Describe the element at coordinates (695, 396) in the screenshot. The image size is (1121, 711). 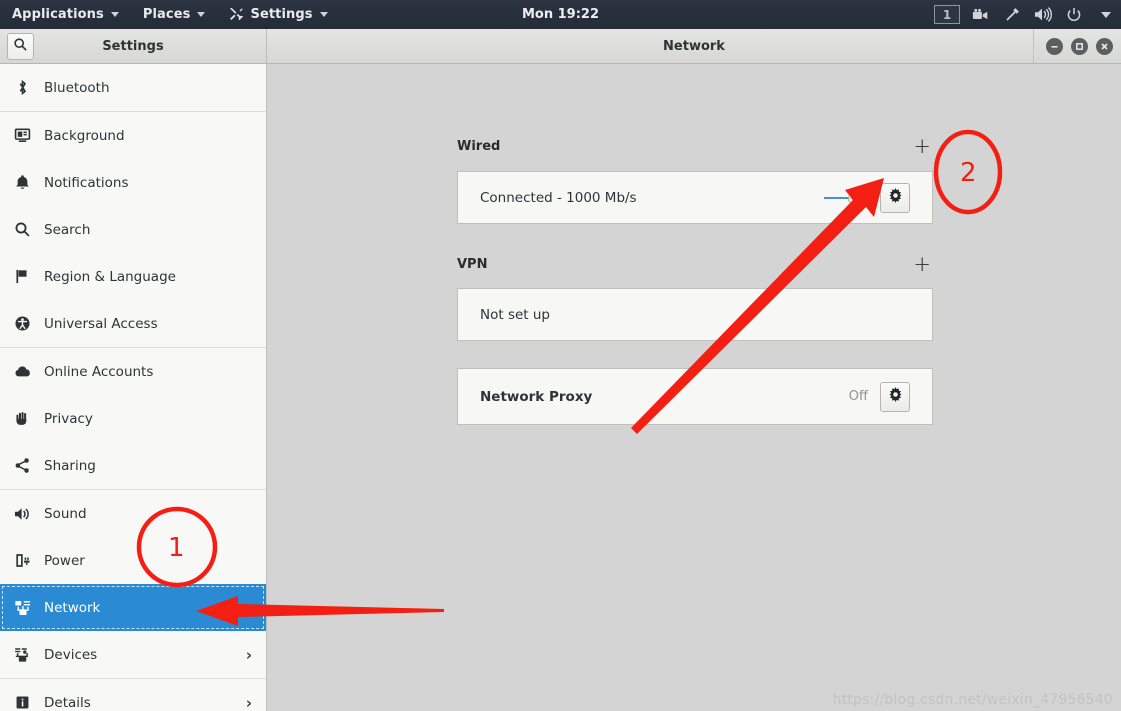
I see `network-proxy-row: Network Proxy Off` at that location.